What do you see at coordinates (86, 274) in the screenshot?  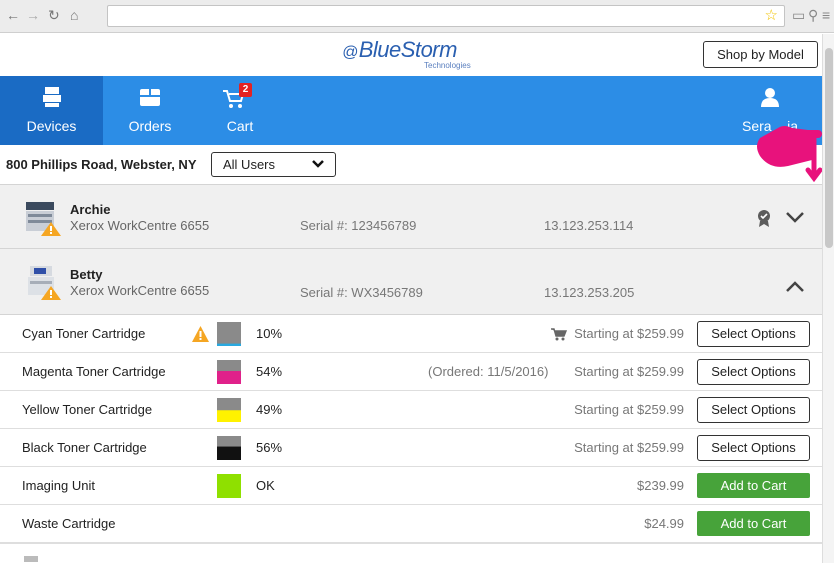 I see `device-name: Betty` at bounding box center [86, 274].